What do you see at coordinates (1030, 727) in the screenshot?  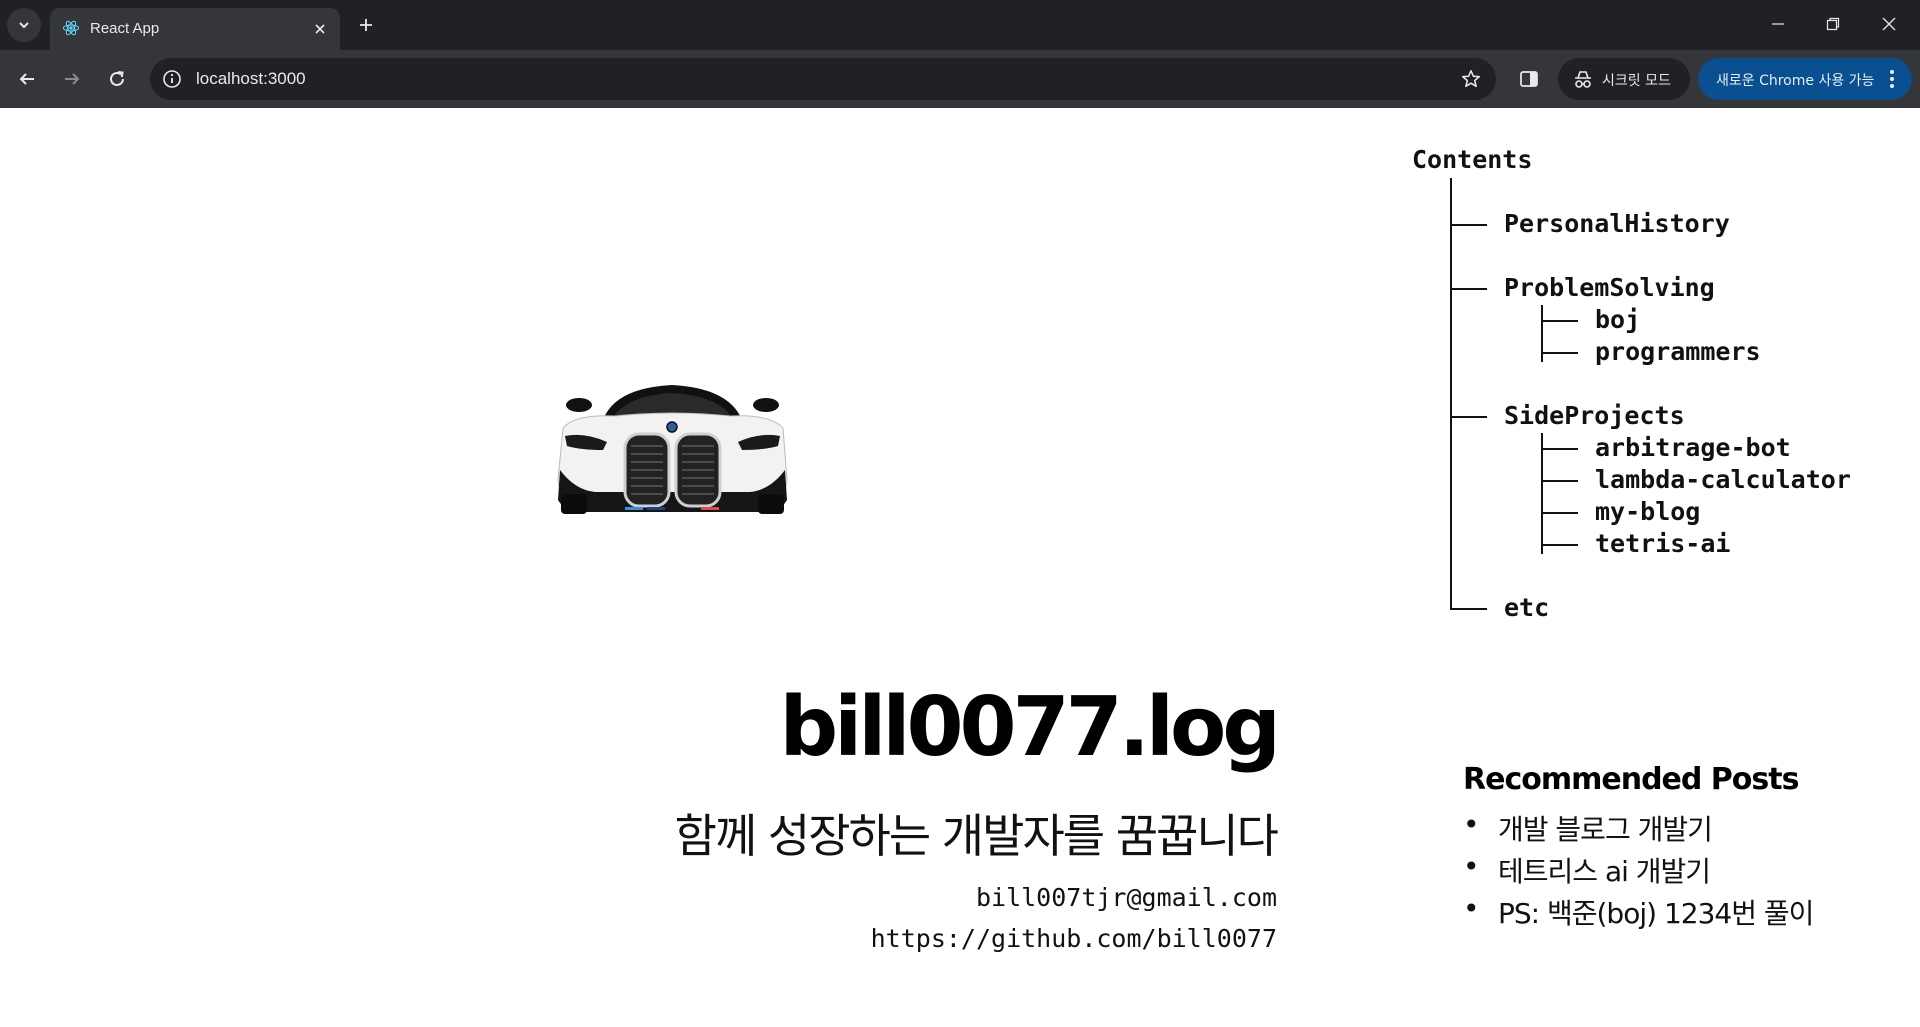 I see `blog-title: bill0077.log` at bounding box center [1030, 727].